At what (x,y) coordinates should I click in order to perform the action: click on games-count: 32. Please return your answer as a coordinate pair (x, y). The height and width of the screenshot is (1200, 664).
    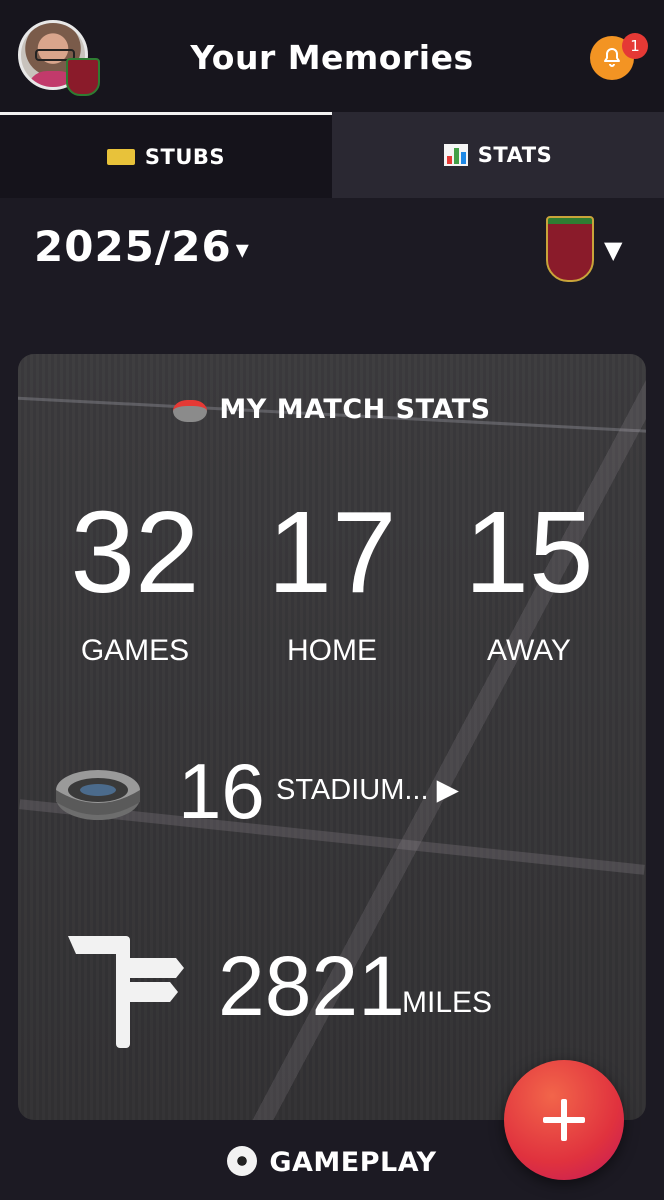
    Looking at the image, I should click on (135, 552).